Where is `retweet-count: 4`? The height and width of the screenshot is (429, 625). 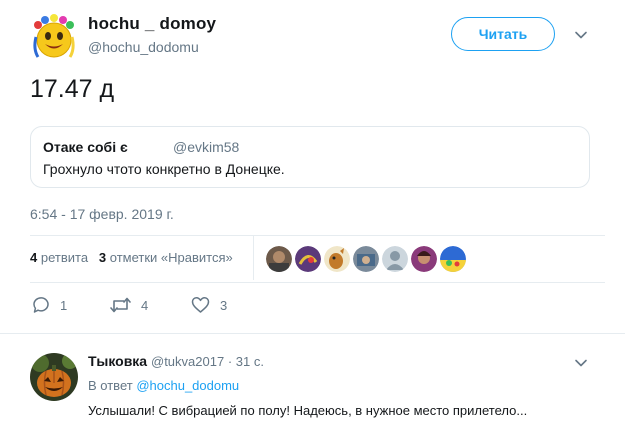
retweet-count: 4 is located at coordinates (145, 305).